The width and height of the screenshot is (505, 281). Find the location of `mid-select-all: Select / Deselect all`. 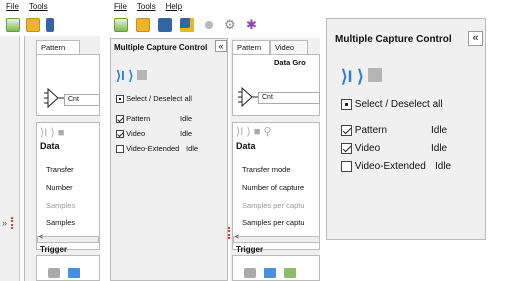

mid-select-all: Select / Deselect all is located at coordinates (154, 99).